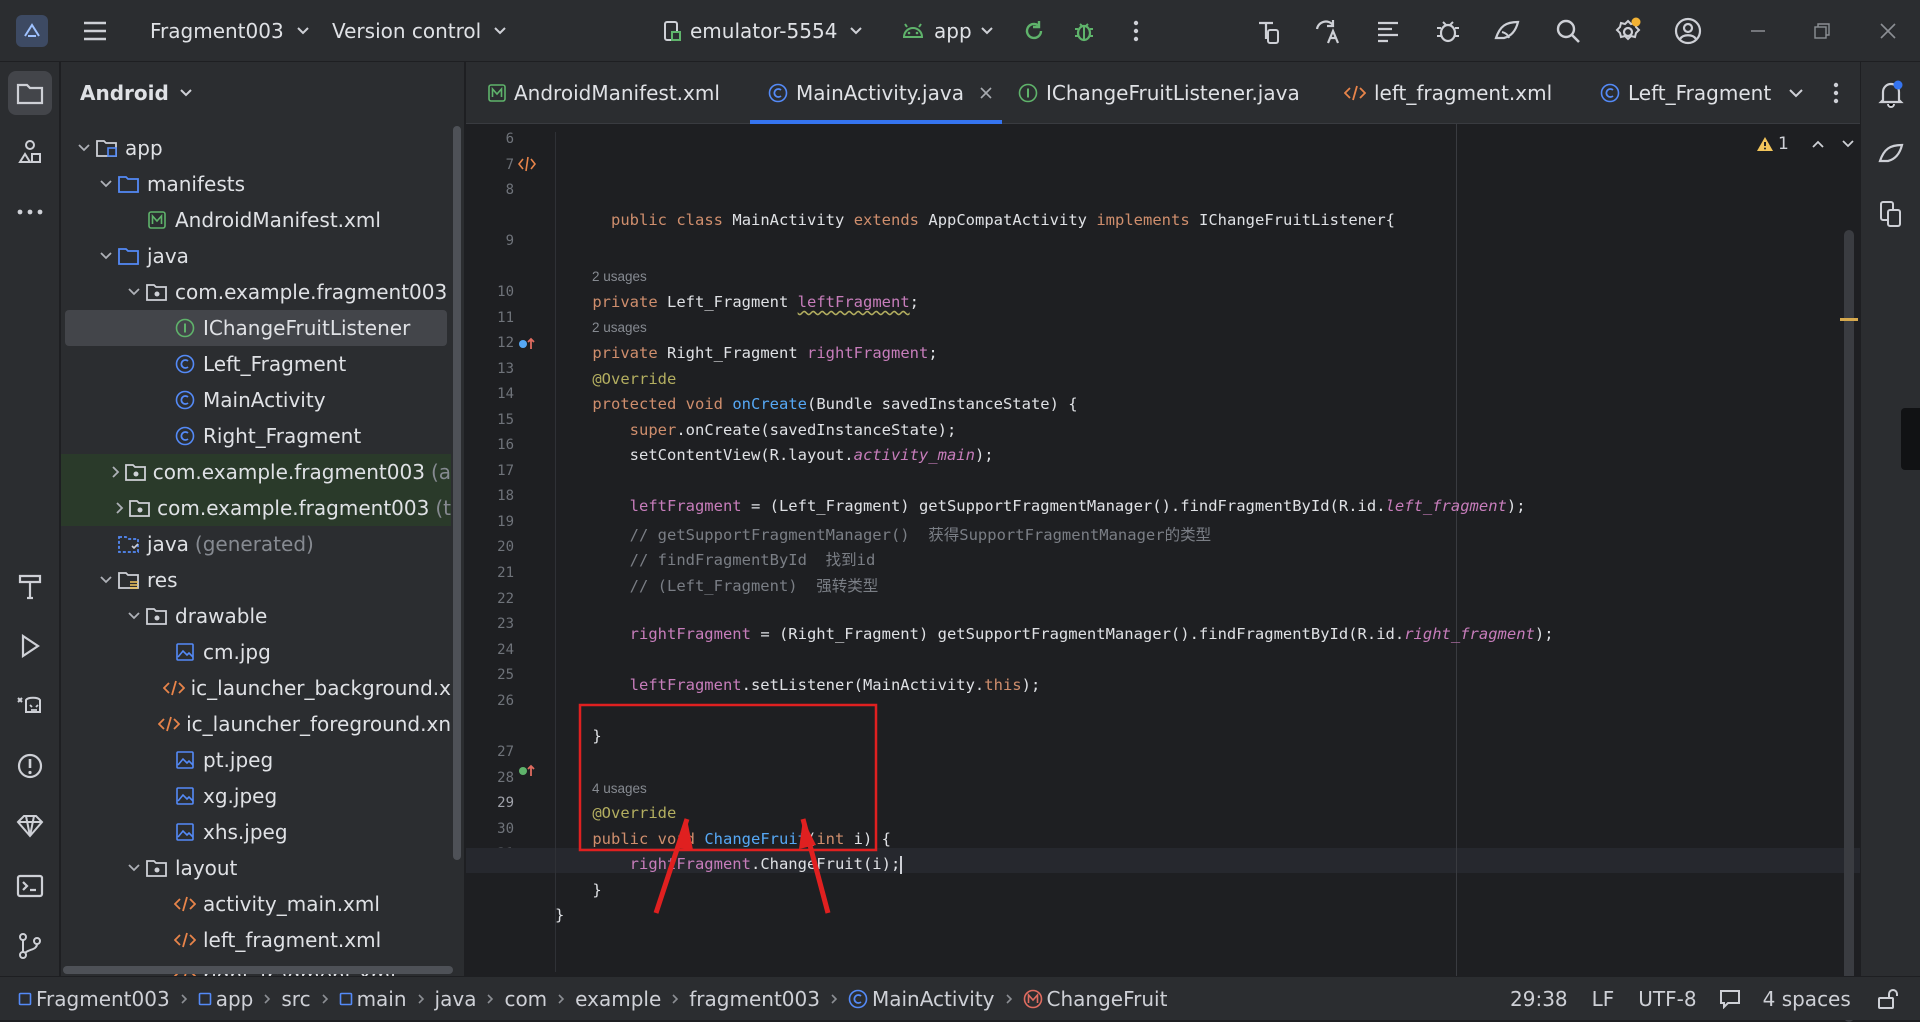  I want to click on breadcrumb-item: com, so click(525, 999).